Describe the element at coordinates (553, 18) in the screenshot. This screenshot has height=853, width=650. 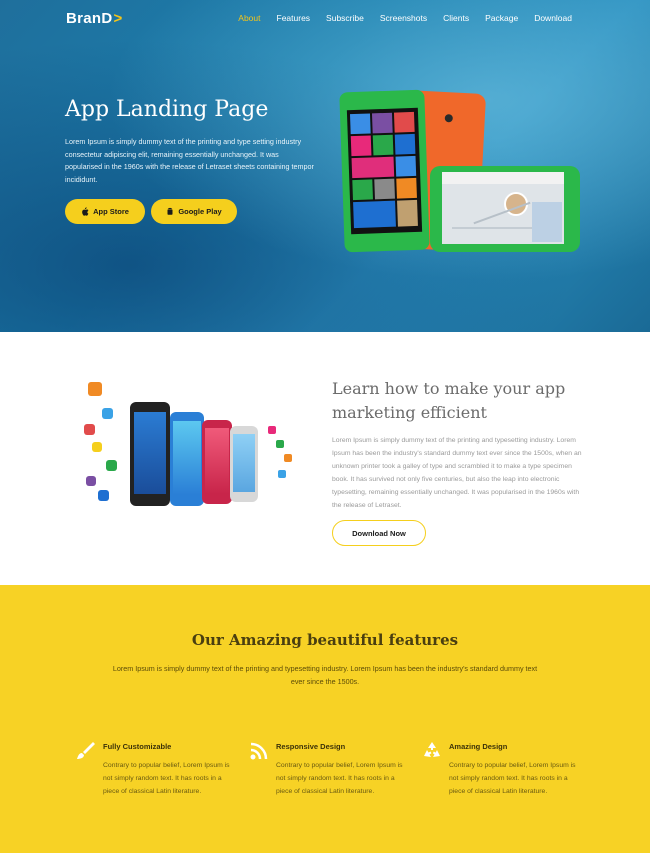
I see `nav-item-download: Download` at that location.